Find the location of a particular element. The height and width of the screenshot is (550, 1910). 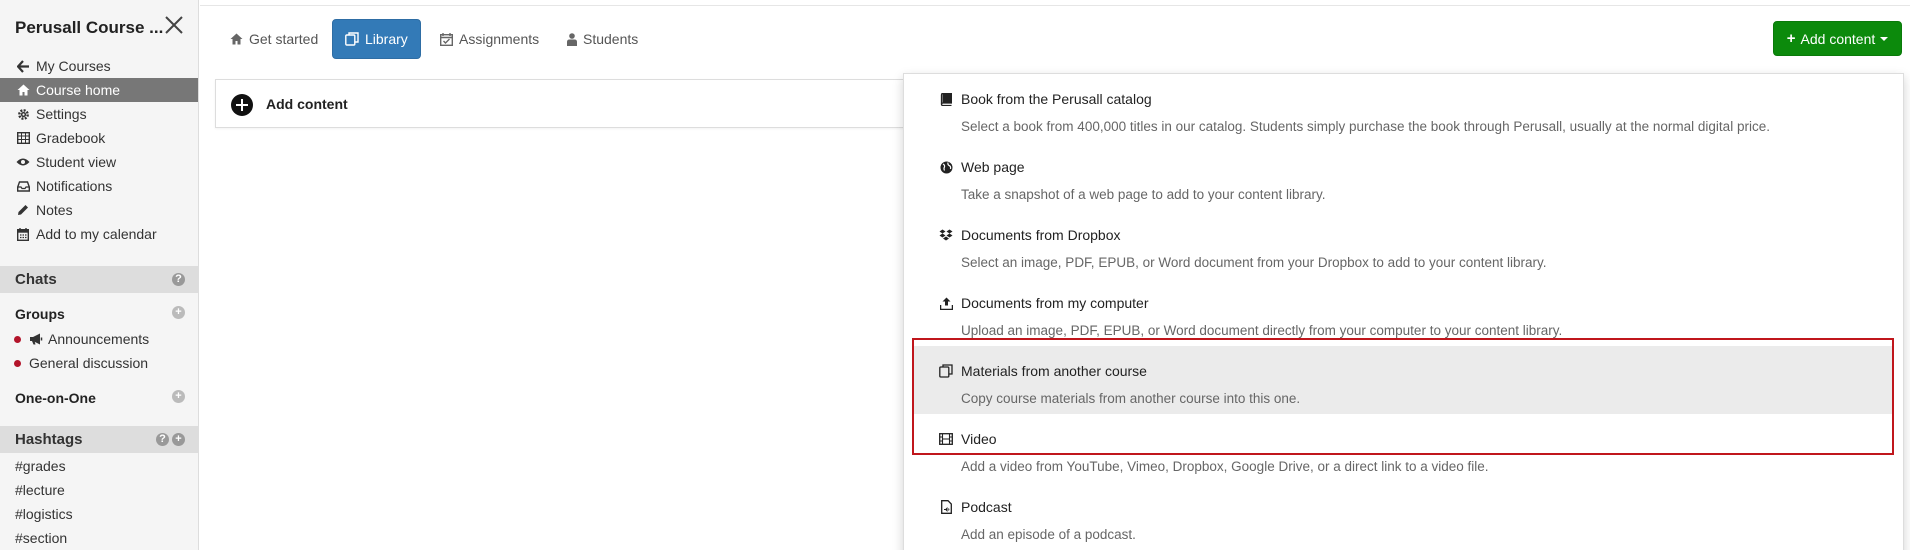

gear-icon is located at coordinates (23, 114).